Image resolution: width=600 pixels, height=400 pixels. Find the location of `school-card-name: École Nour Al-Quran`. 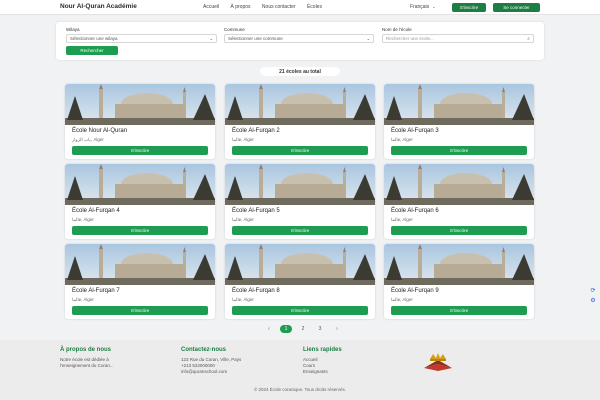

school-card-name: École Nour Al-Quran is located at coordinates (99, 131).